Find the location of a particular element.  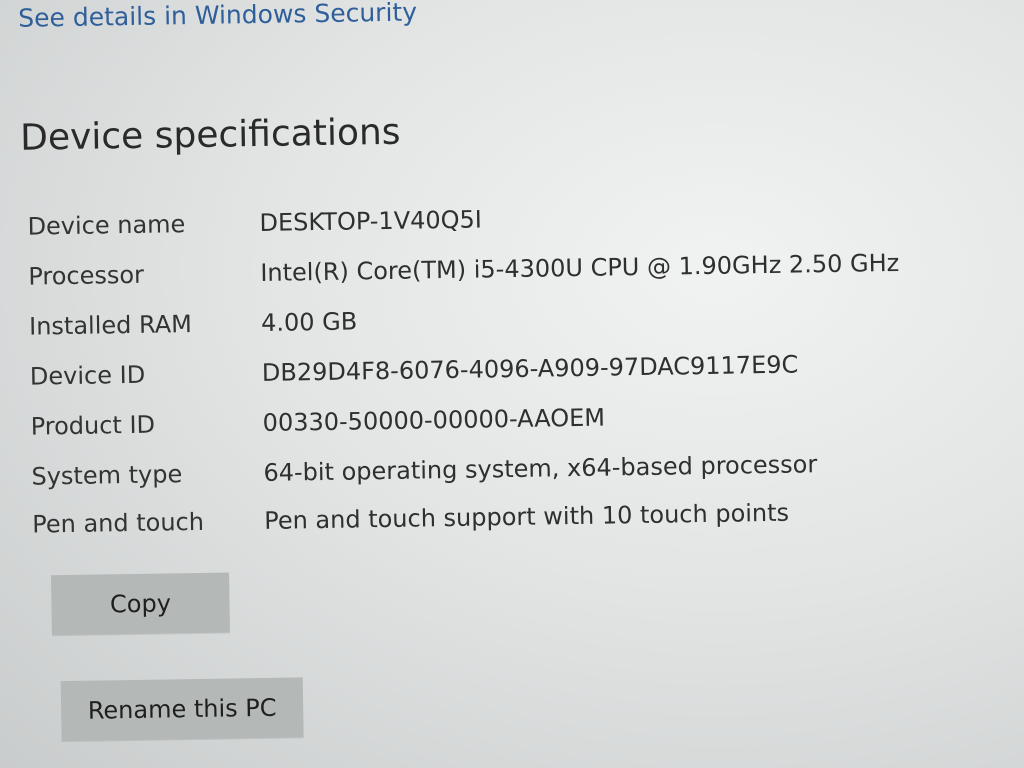

windows-security-link: See details in Windows Security is located at coordinates (217, 16).